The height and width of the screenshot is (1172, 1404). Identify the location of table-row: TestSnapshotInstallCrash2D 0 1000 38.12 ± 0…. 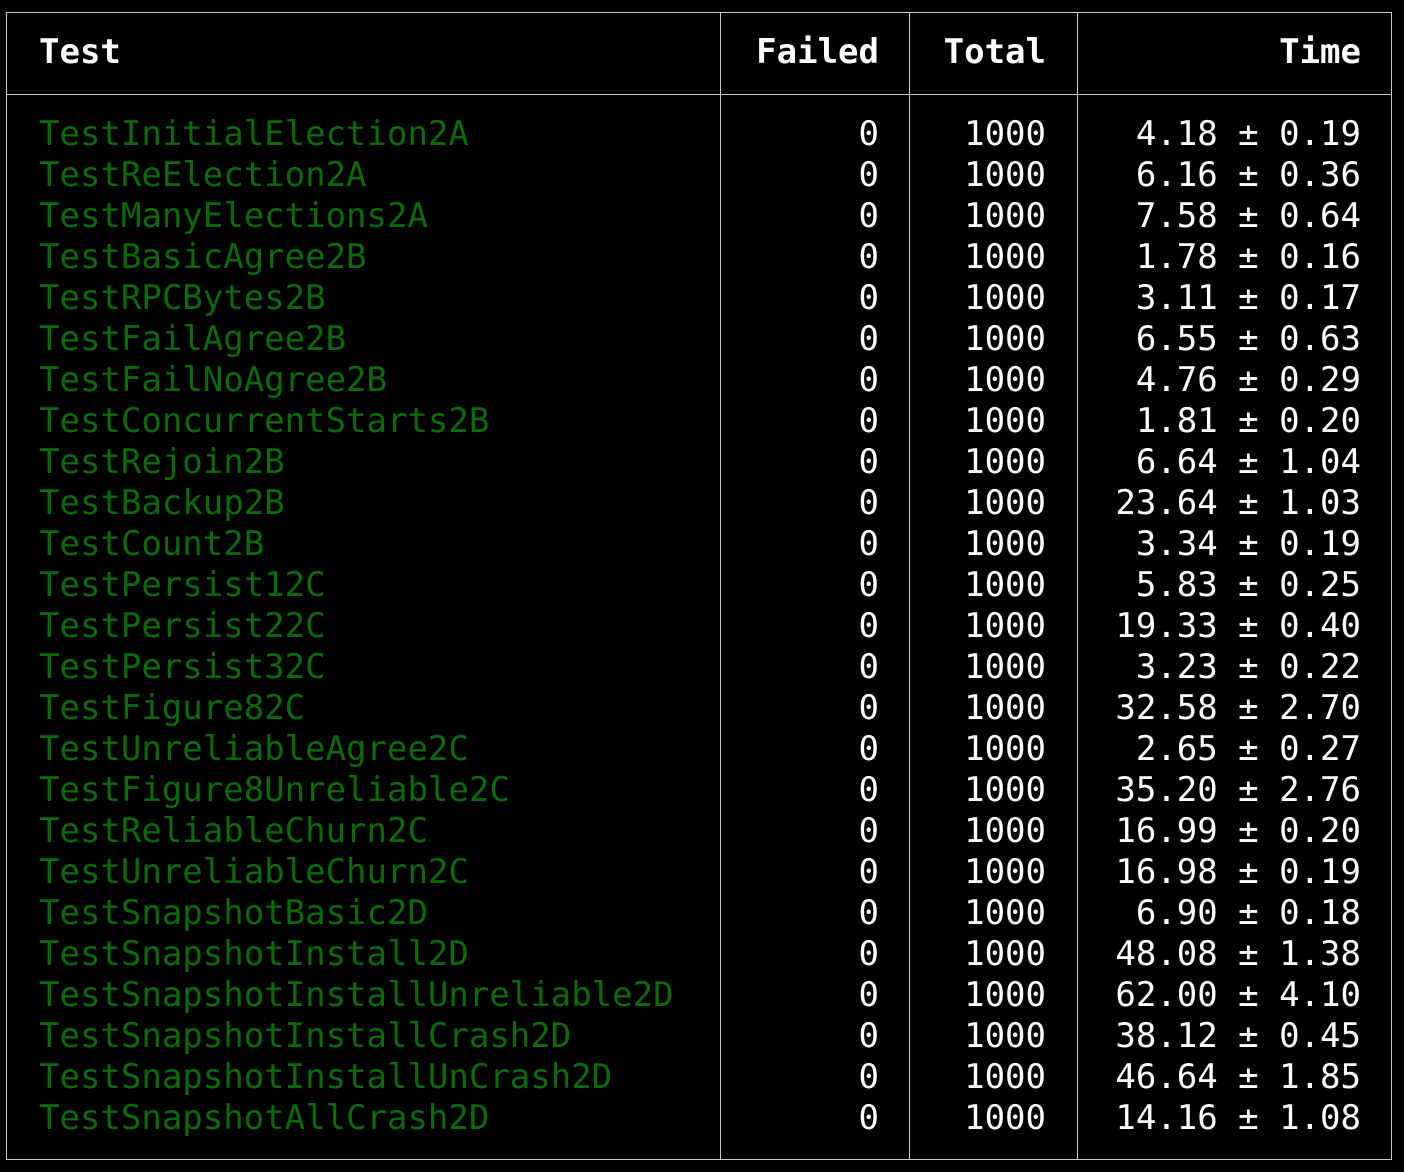
(702, 1036).